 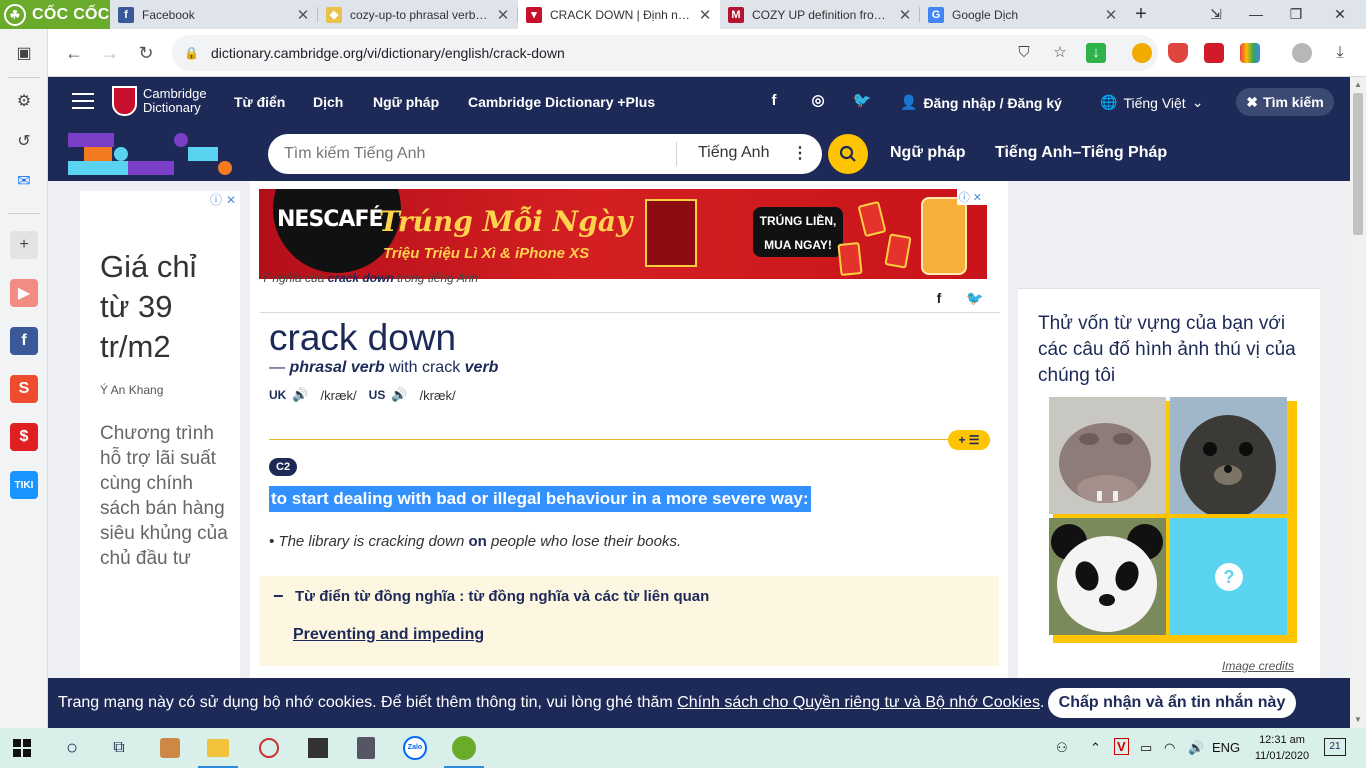 I want to click on nav-grammar: Ngữ pháp, so click(x=406, y=102).